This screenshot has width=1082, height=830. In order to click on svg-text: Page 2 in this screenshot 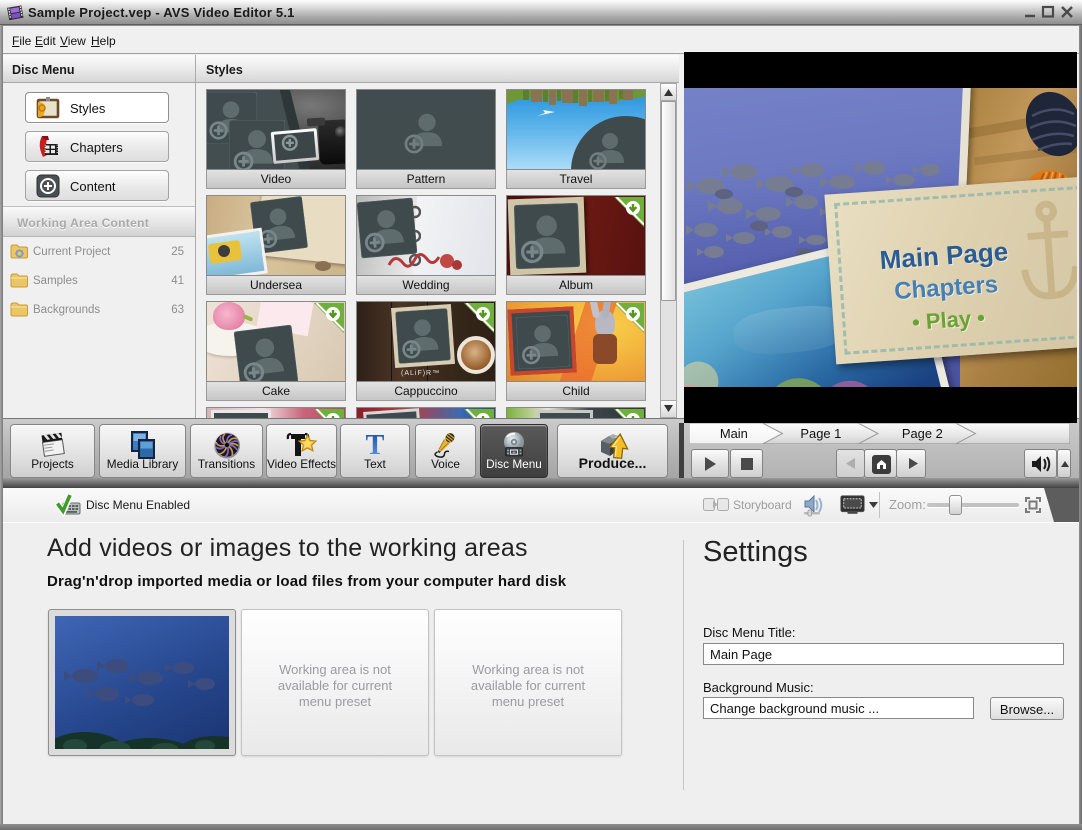, I will do `click(922, 433)`.